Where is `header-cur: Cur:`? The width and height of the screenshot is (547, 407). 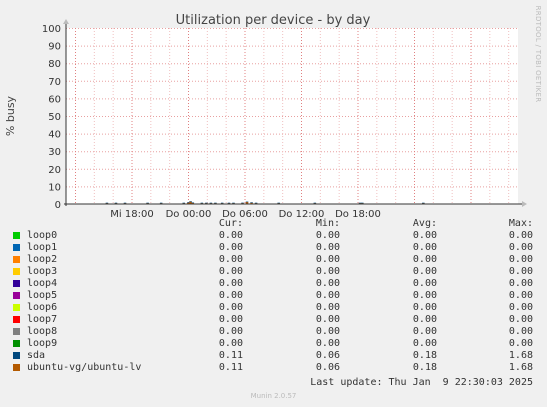 header-cur: Cur: is located at coordinates (230, 223).